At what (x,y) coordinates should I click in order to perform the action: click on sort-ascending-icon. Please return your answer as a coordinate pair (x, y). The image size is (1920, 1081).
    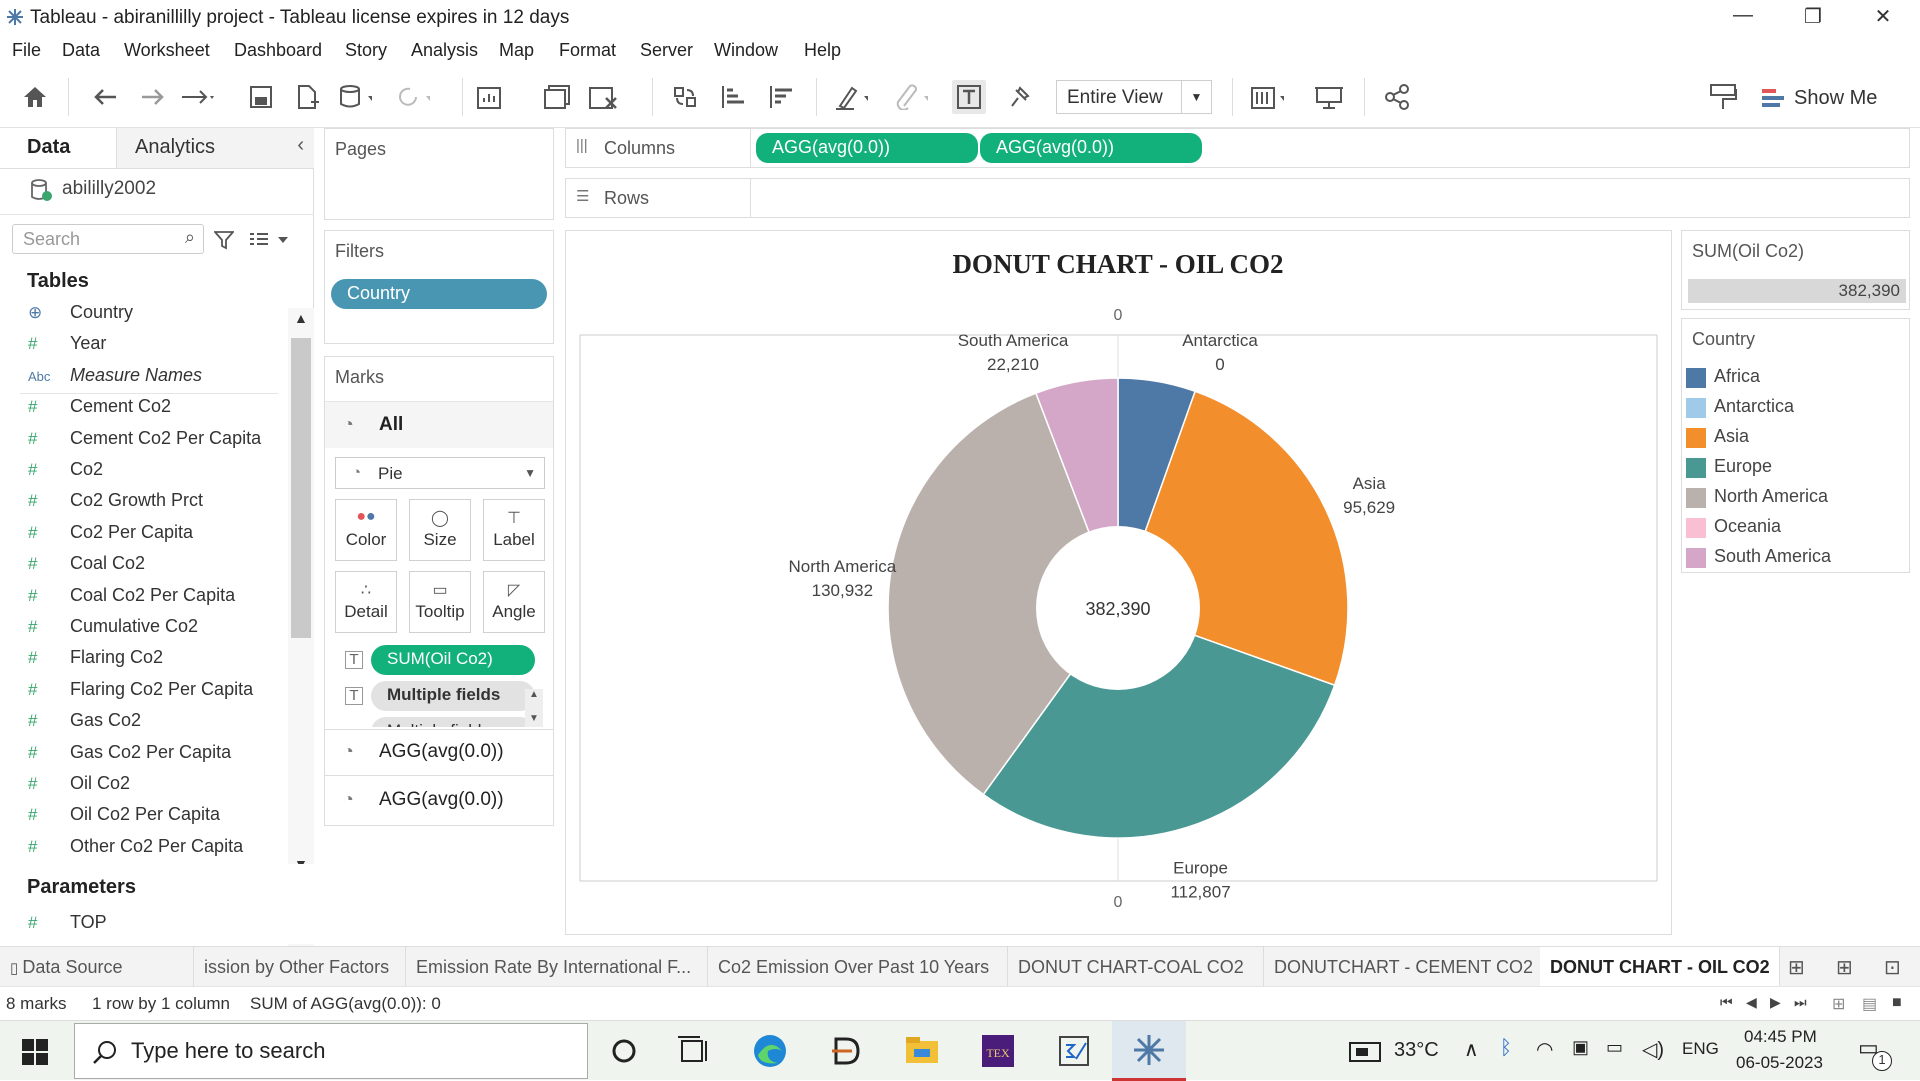
    Looking at the image, I should click on (733, 97).